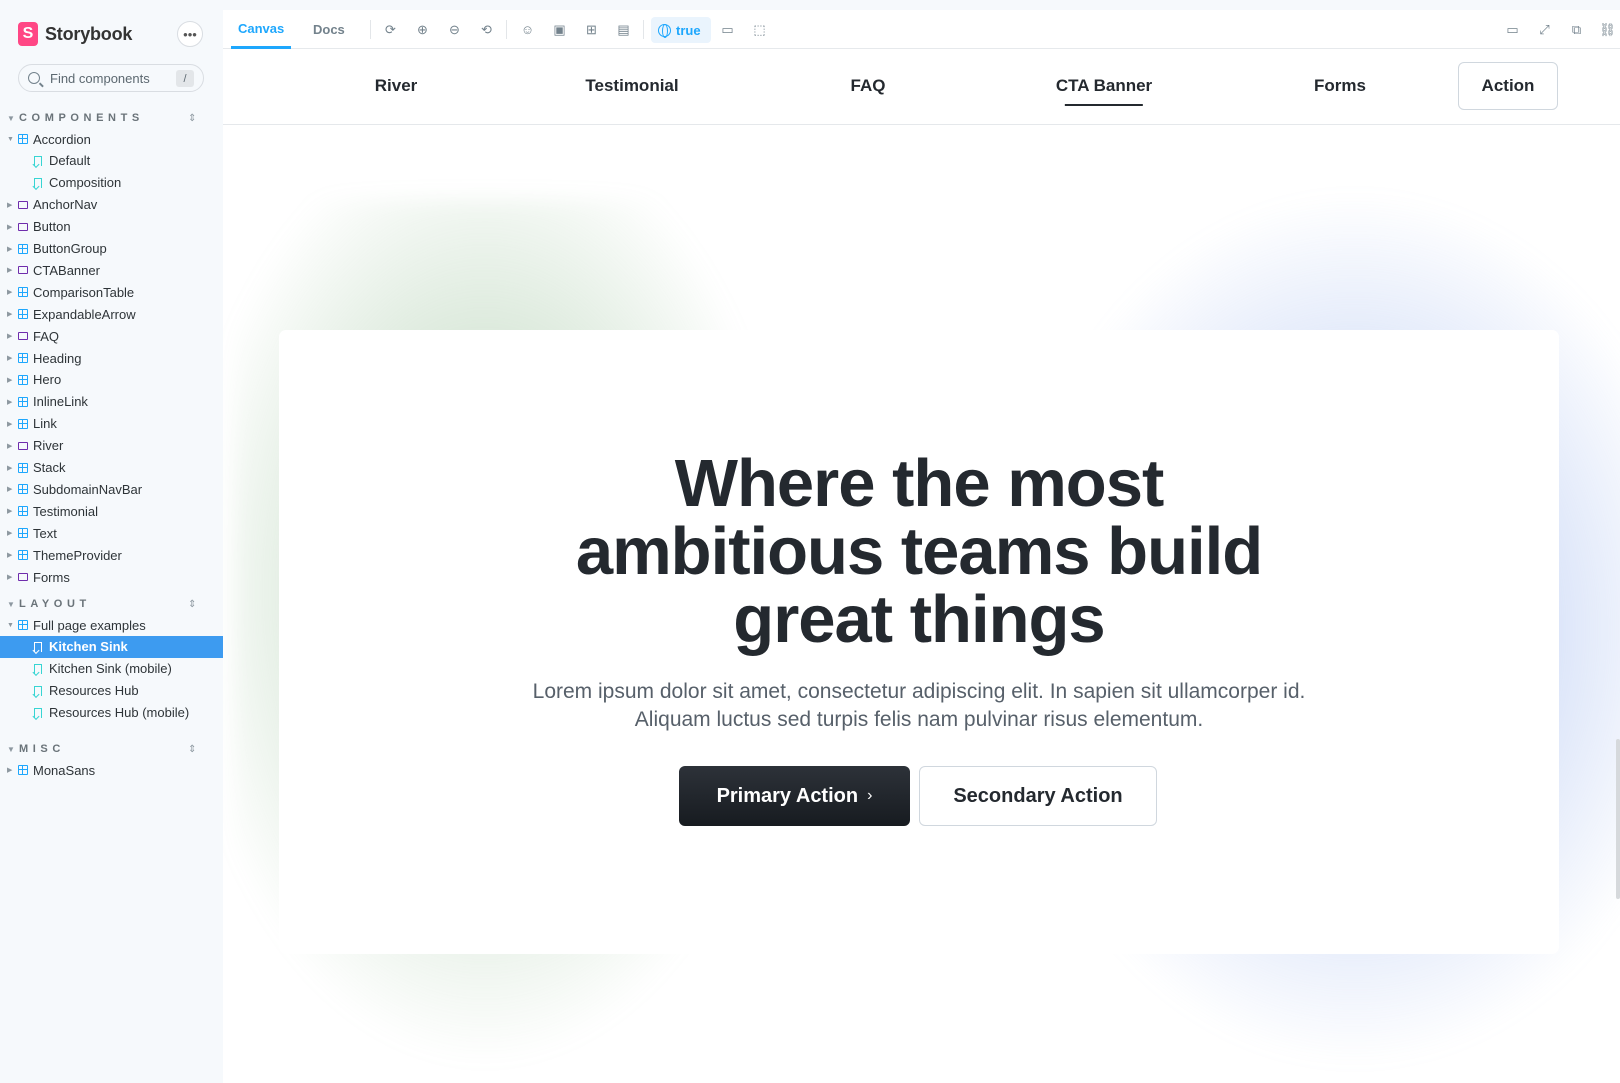 This screenshot has height=1083, width=1620. What do you see at coordinates (111, 380) in the screenshot?
I see `sidebar-item-hero: ▶ Hero` at bounding box center [111, 380].